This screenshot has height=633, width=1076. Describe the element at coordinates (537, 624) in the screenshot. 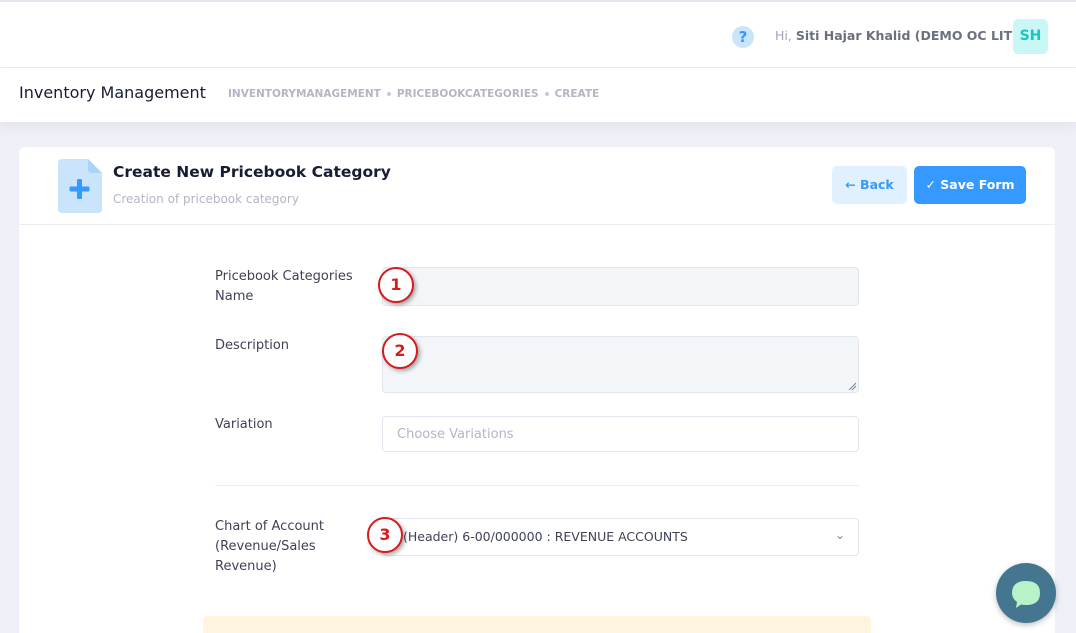

I see `alert-box` at that location.